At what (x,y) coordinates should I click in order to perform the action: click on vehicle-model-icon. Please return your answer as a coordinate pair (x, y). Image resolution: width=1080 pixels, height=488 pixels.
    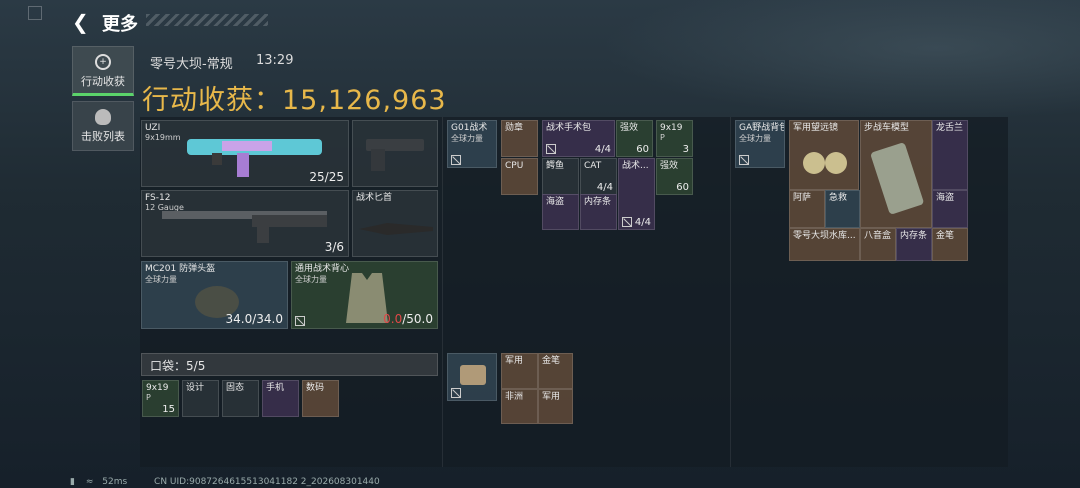
    Looking at the image, I should click on (897, 178).